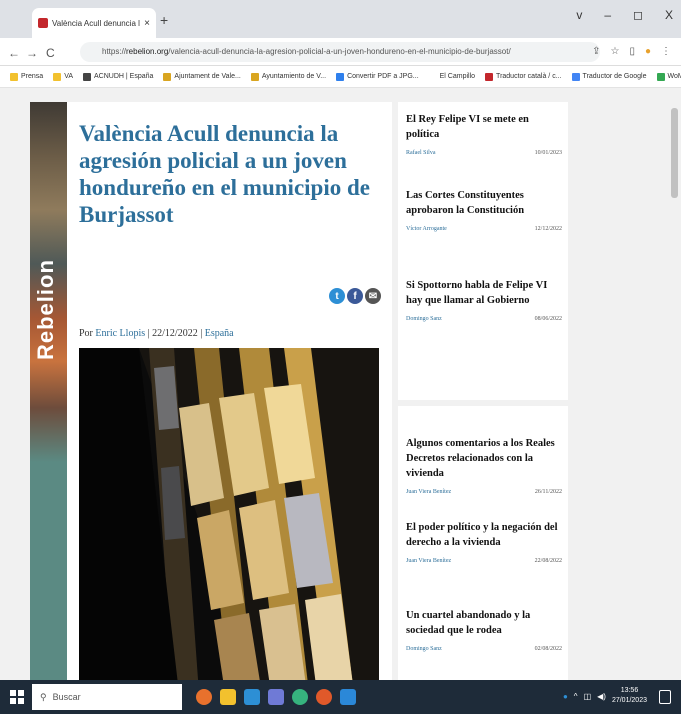 This screenshot has width=681, height=714. I want to click on bookmark-item: VA, so click(63, 76).